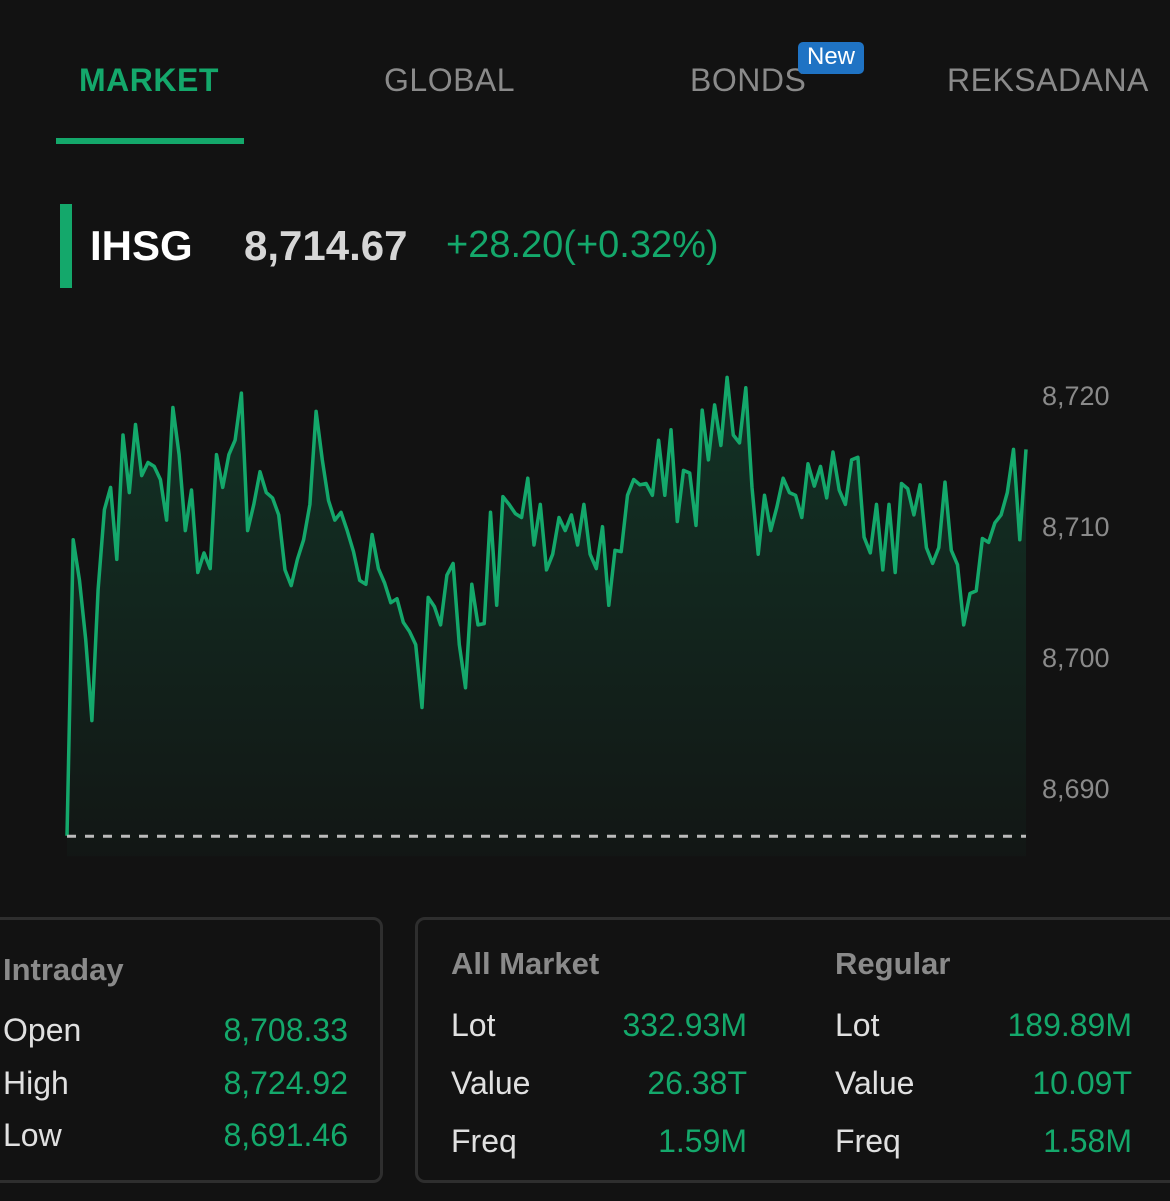 The height and width of the screenshot is (1201, 1170). Describe the element at coordinates (1076, 527) in the screenshot. I see `y-tick-label: 8,710` at that location.